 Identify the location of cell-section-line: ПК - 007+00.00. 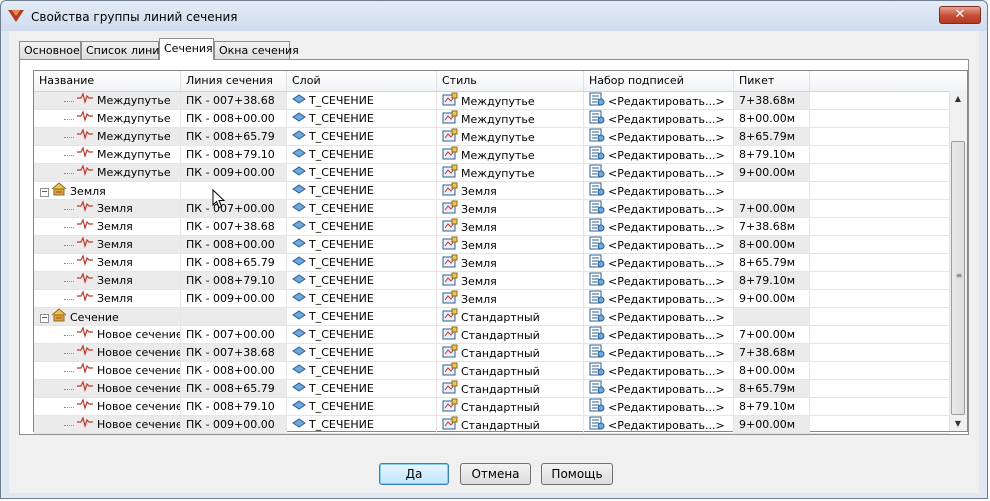
(234, 335).